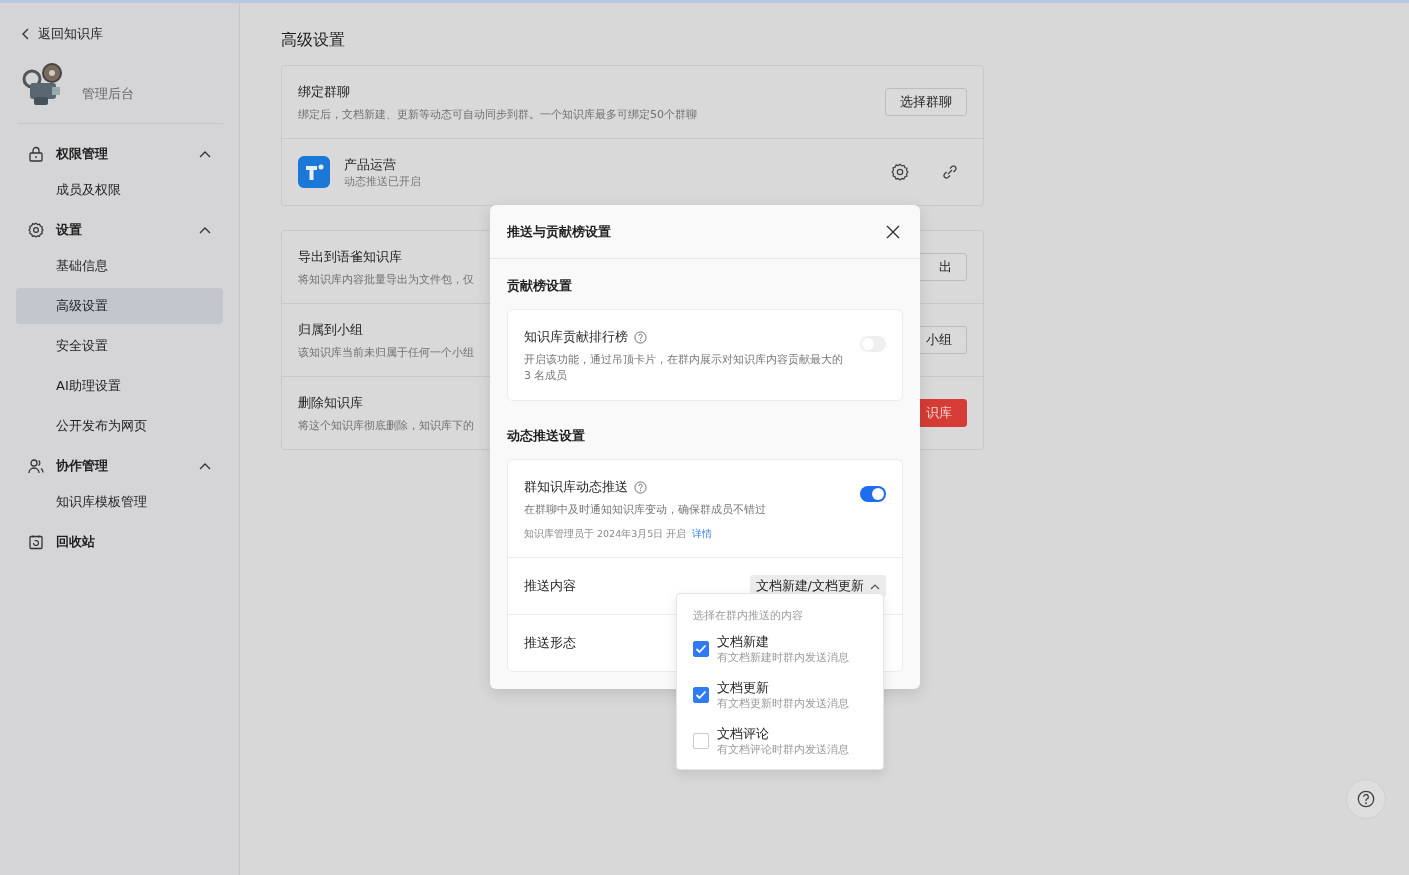 The width and height of the screenshot is (1409, 875). Describe the element at coordinates (119, 190) in the screenshot. I see `sidebar-item: 成员及权限` at that location.